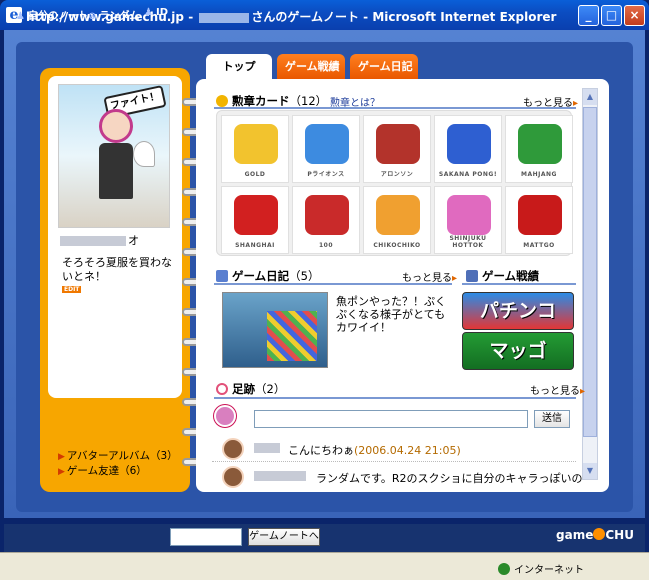 This screenshot has height=580, width=649. I want to click on window-title-suffix: さんのゲームノート - Microsoft Internet Explorer, so click(404, 17).